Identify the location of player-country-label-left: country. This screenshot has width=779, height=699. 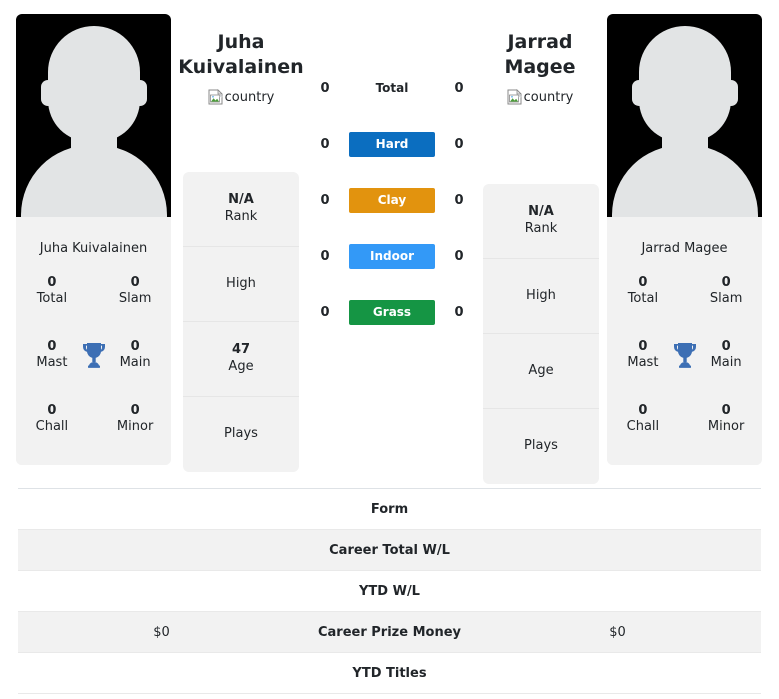
(249, 97).